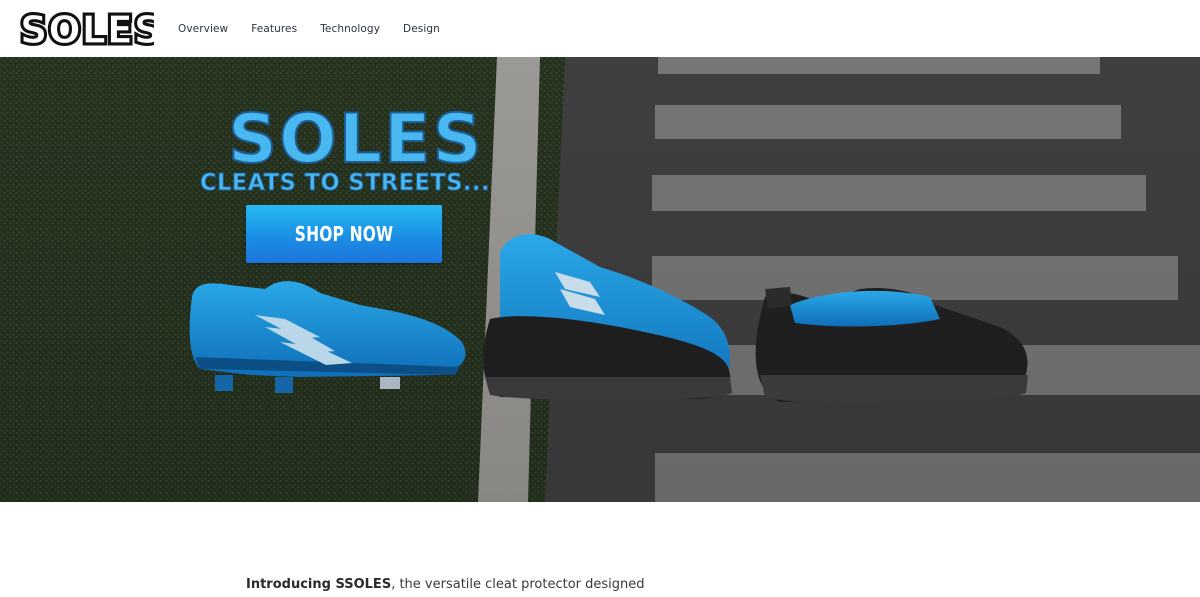 This screenshot has width=1200, height=597. Describe the element at coordinates (344, 234) in the screenshot. I see `shop-now-button: SHOP NOW` at that location.